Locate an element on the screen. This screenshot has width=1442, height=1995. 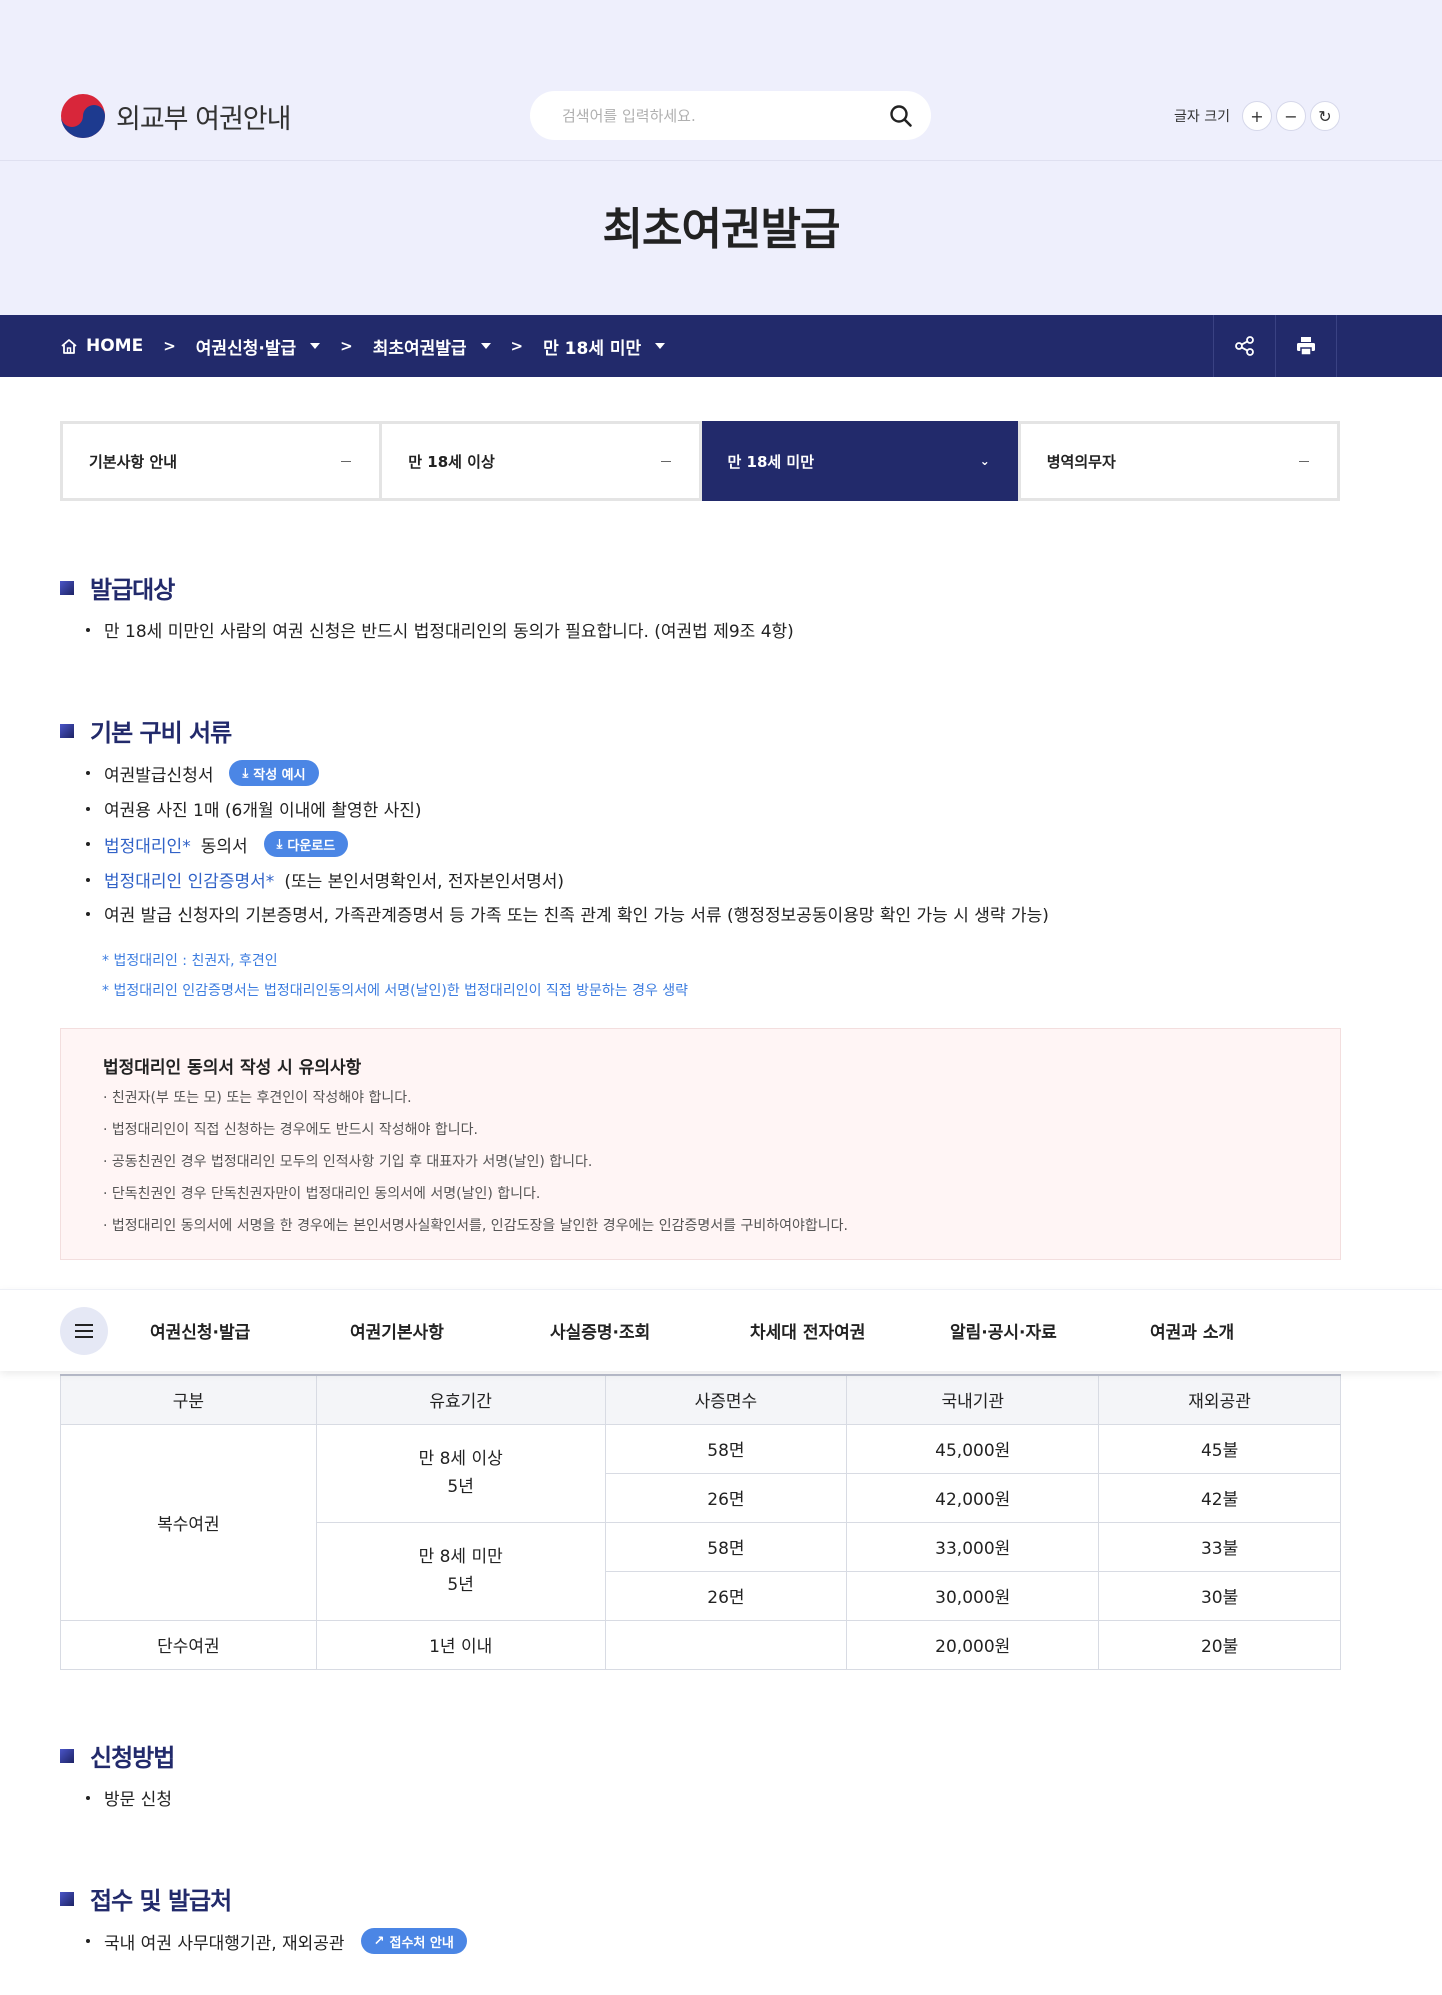
document-item-seal: 법정대리인 인감증명서* (또는 본인서명확인서, 전자본인서명서) is located at coordinates (325, 879).